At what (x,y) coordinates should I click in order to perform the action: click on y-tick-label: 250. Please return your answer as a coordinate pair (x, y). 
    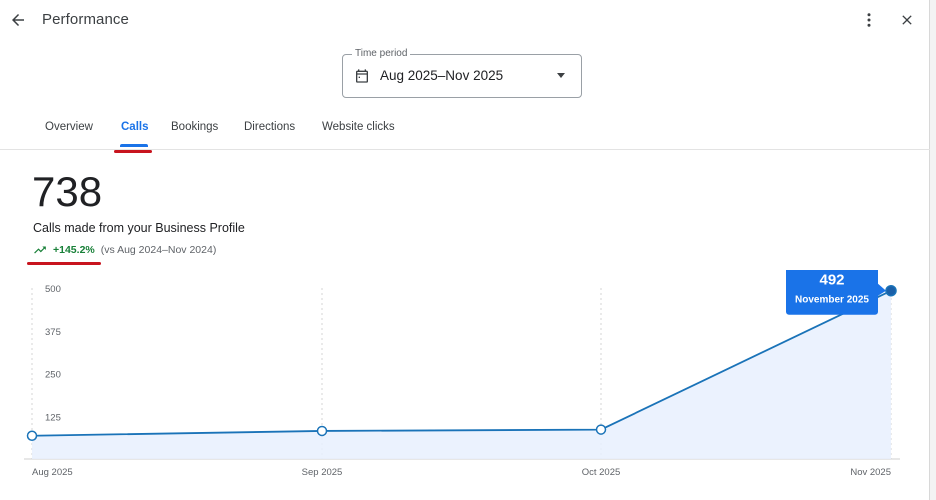
    Looking at the image, I should click on (53, 375).